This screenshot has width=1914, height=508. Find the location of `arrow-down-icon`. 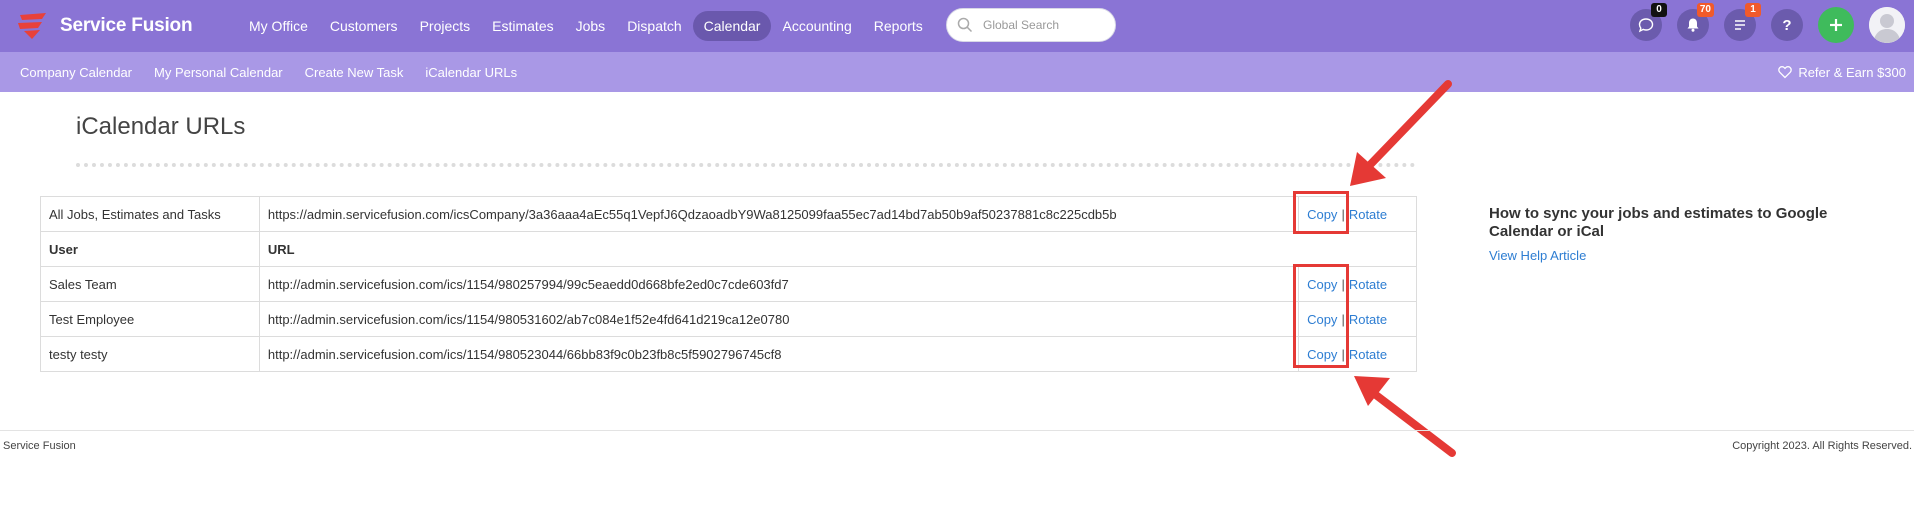

arrow-down-icon is located at coordinates (1401, 133).